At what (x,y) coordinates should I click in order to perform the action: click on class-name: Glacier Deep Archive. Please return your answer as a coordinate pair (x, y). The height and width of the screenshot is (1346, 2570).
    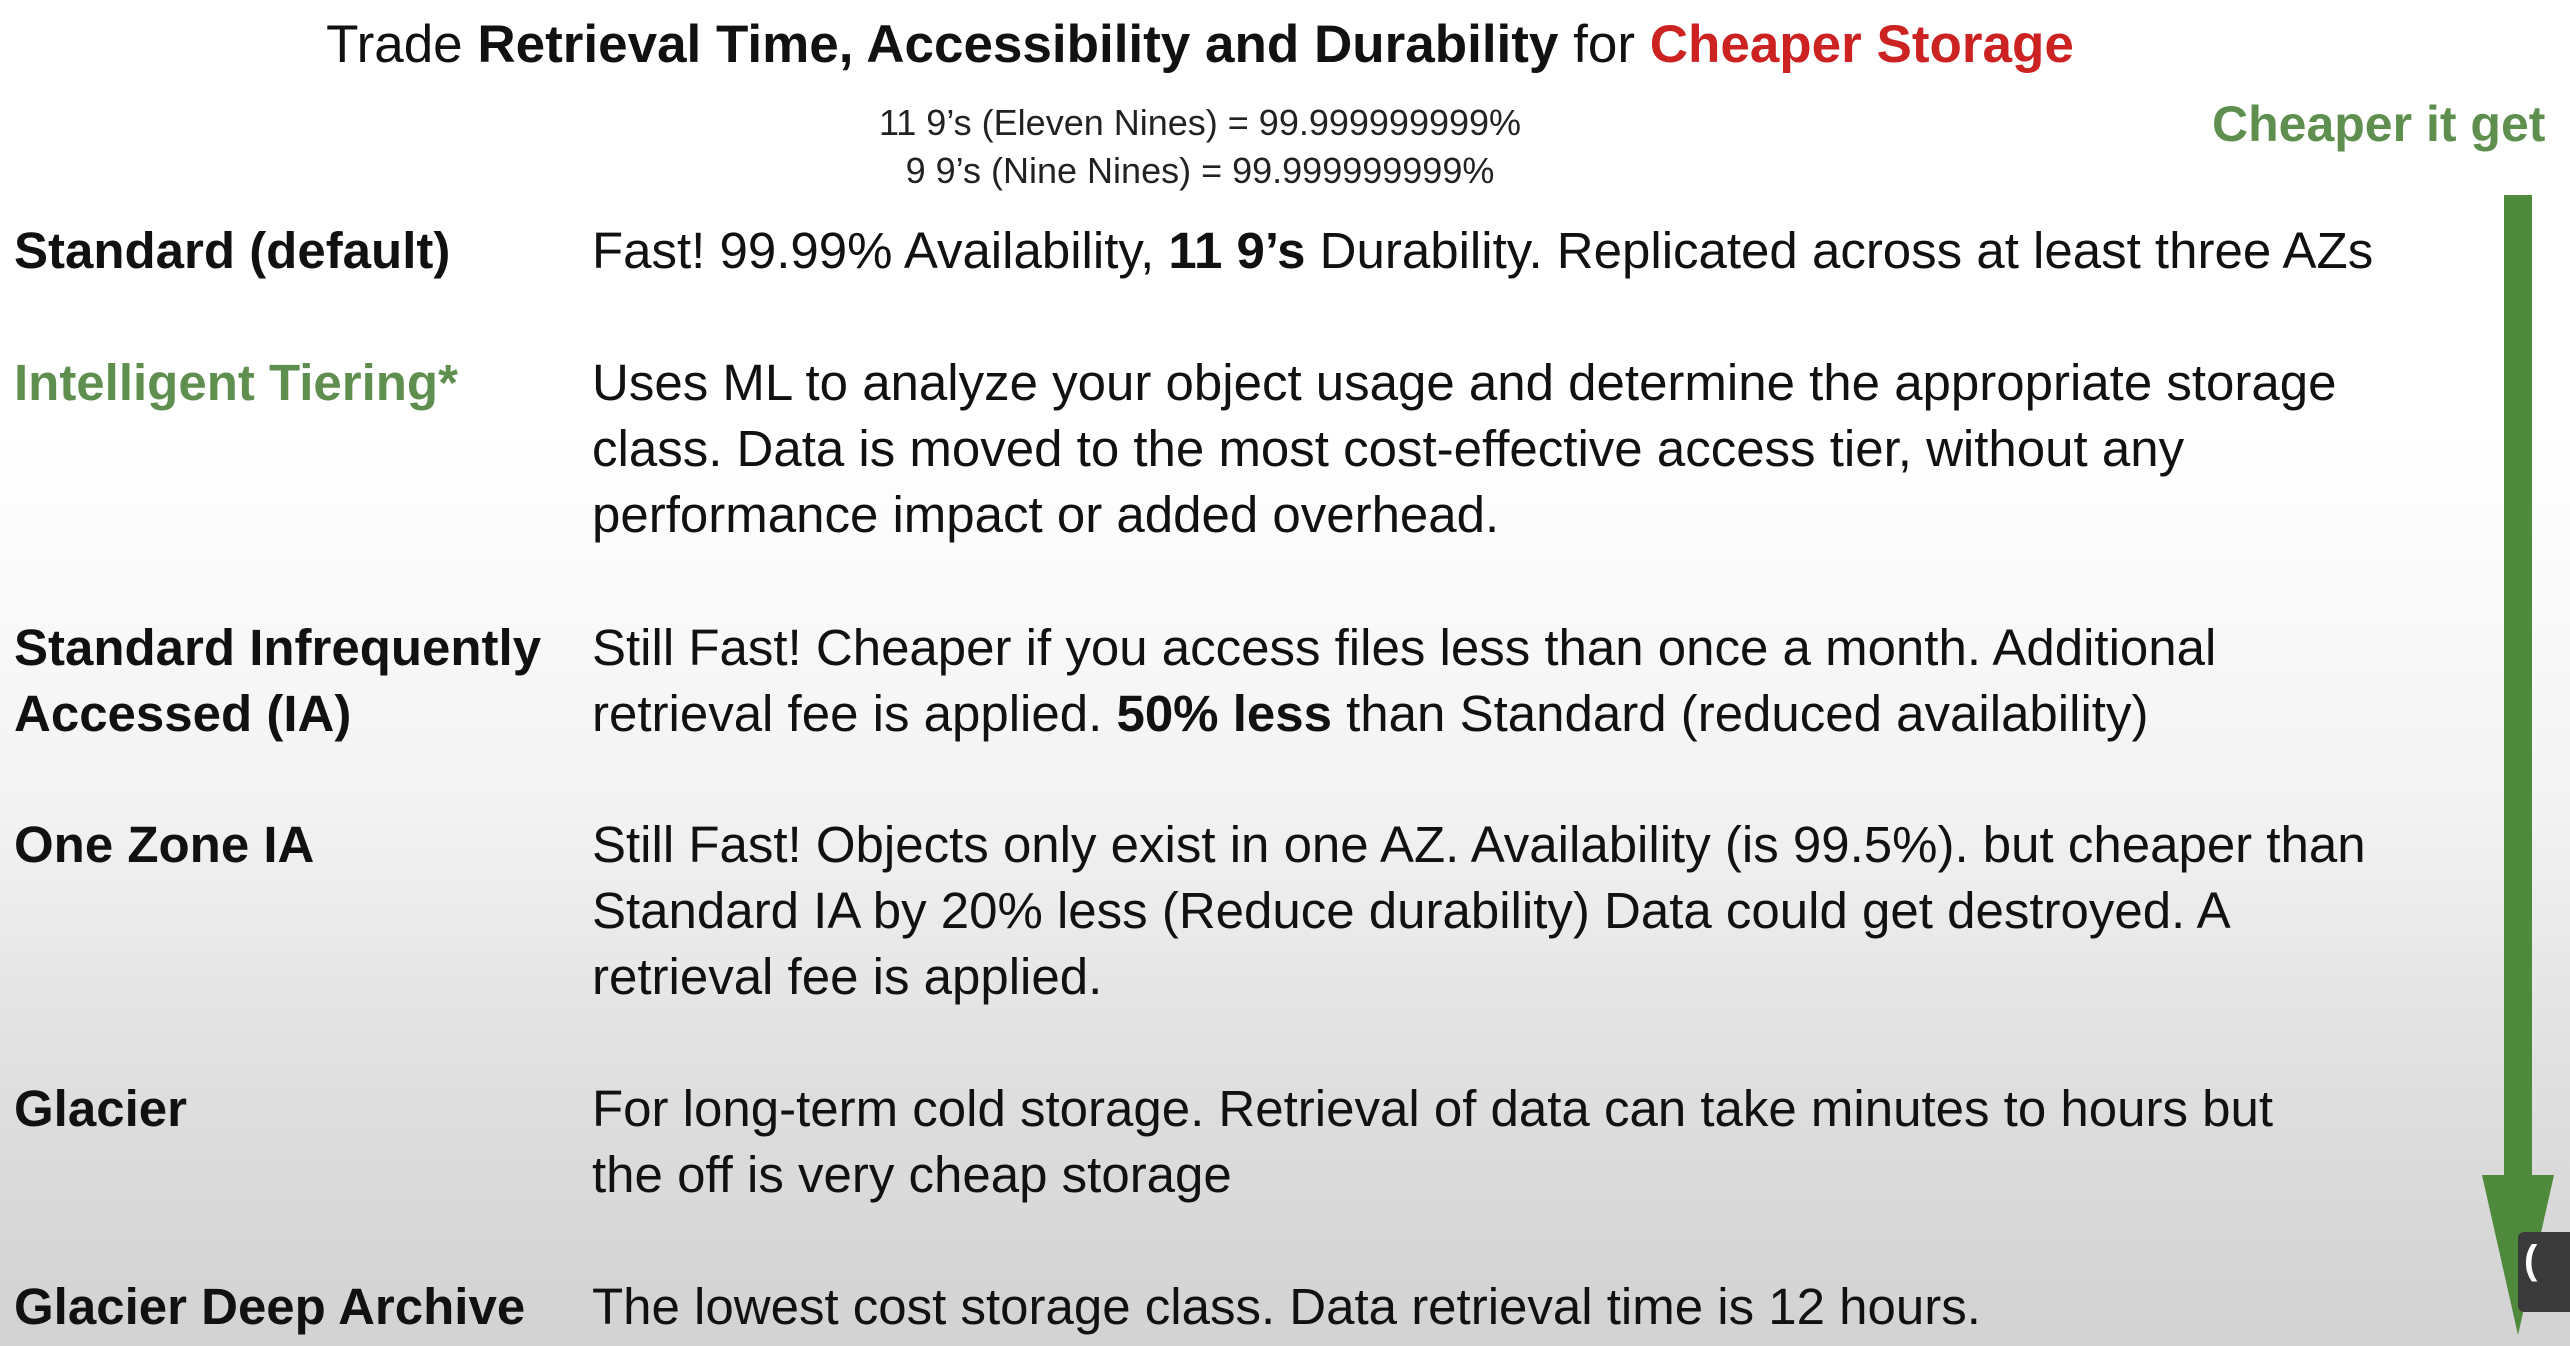
    Looking at the image, I should click on (270, 1306).